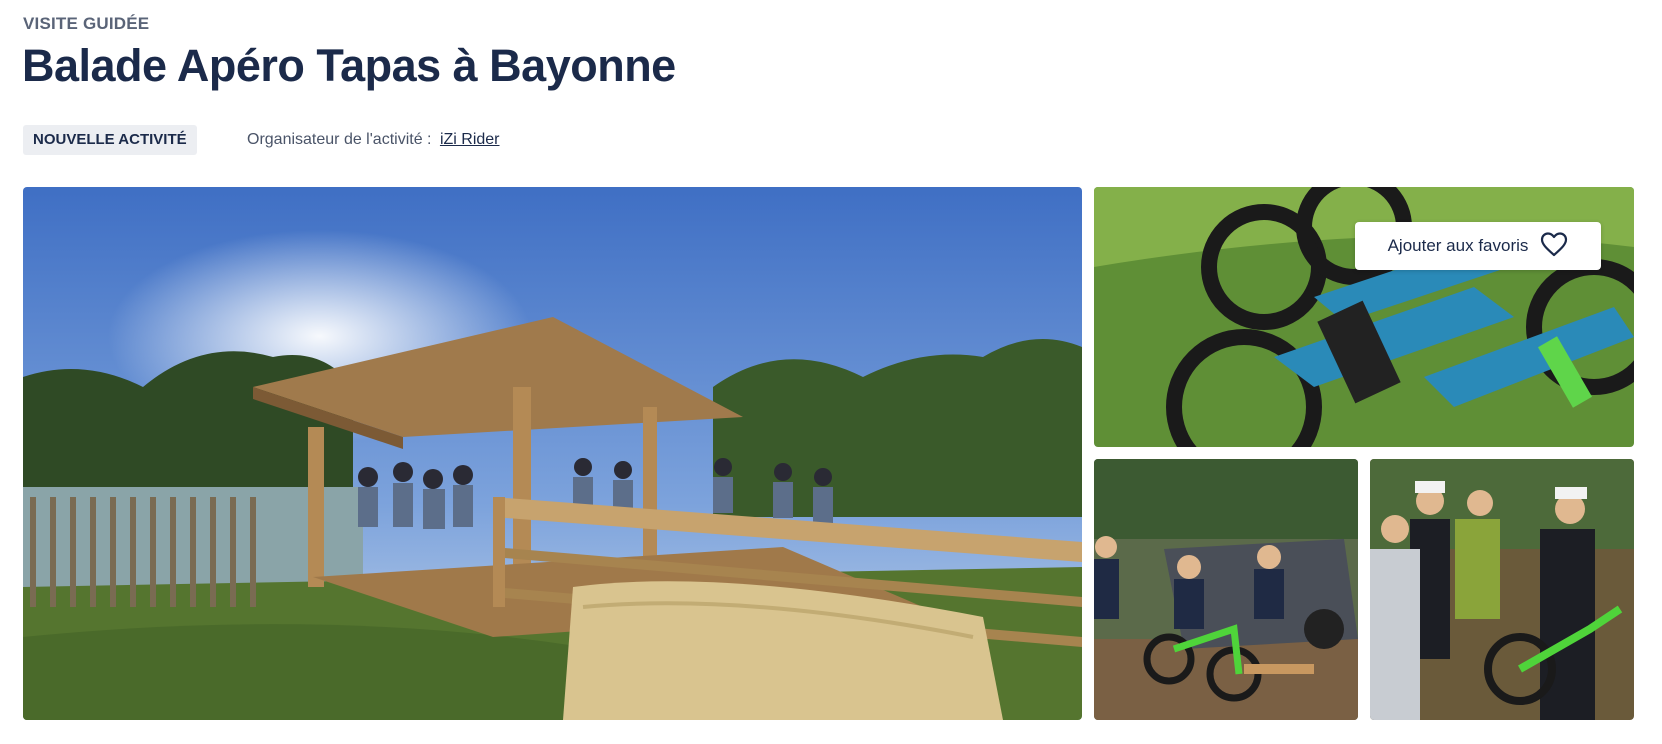 This screenshot has height=744, width=1662. What do you see at coordinates (1458, 245) in the screenshot?
I see `add-to-favorites-label: Ajouter aux favoris` at bounding box center [1458, 245].